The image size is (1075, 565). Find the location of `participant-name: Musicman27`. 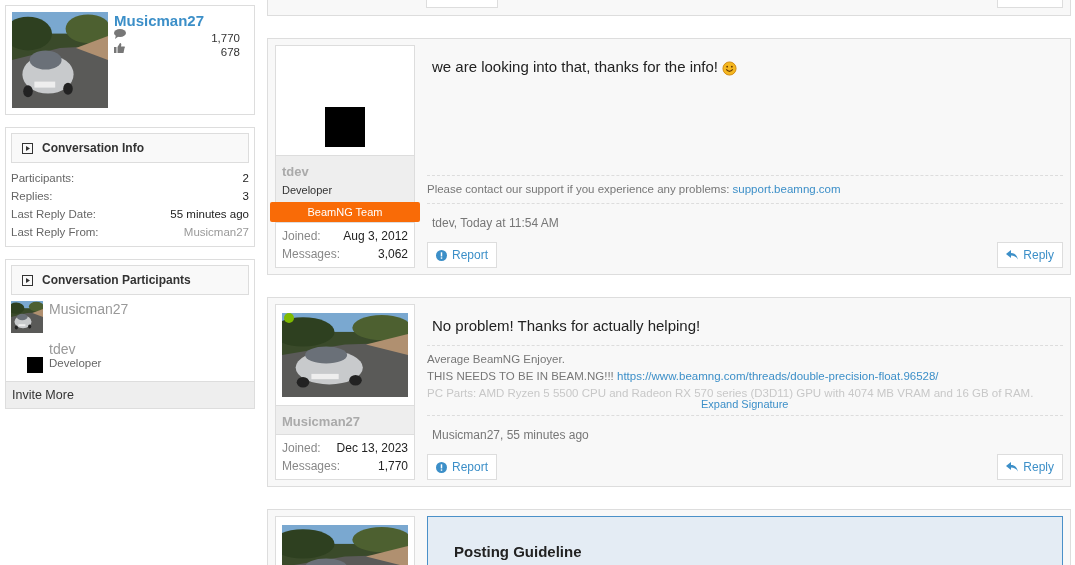

participant-name: Musicman27 is located at coordinates (89, 309).